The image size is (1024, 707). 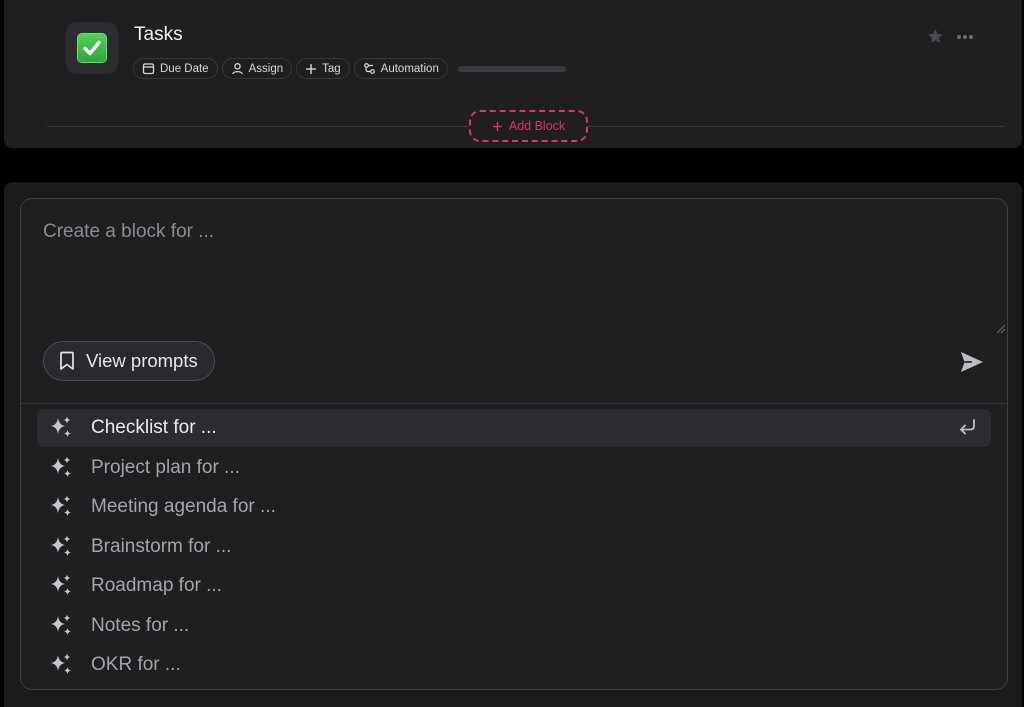 I want to click on block-property-chips: Due Date Assign Tag Automation, so click(x=349, y=68).